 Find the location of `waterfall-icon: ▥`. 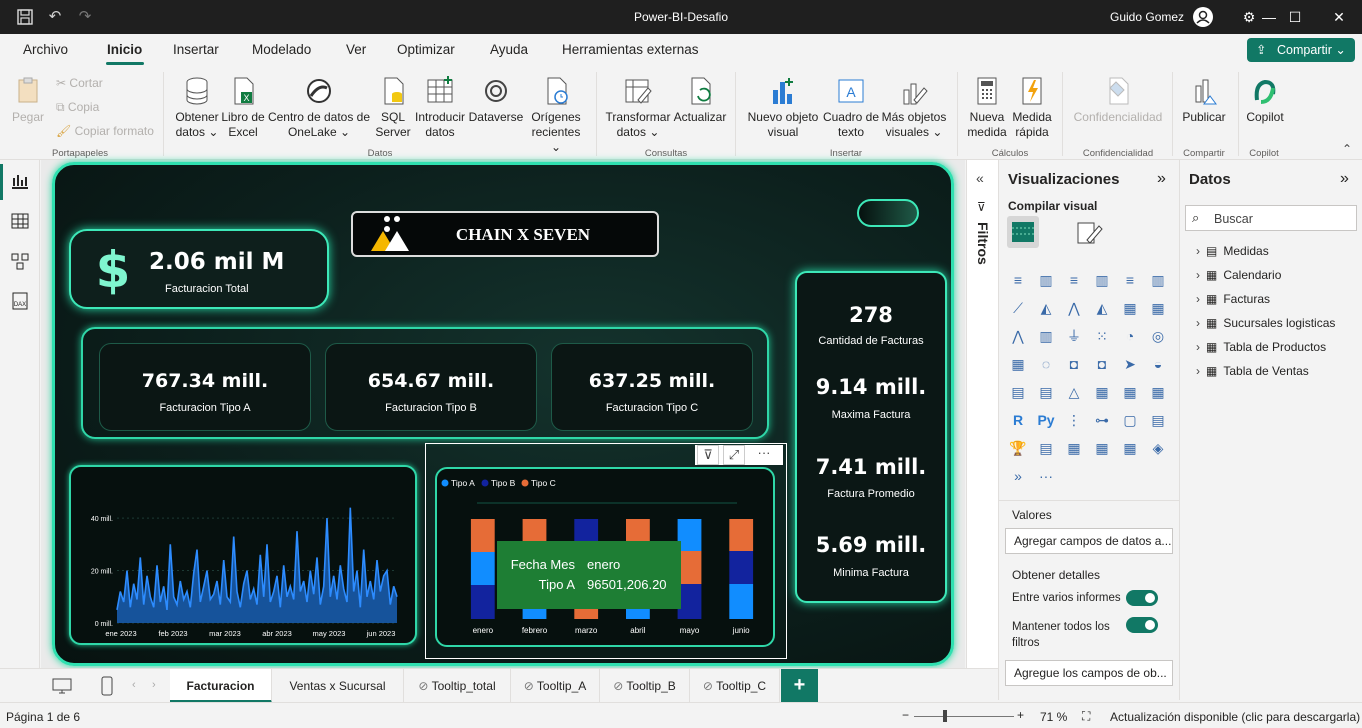

waterfall-icon: ▥ is located at coordinates (1046, 336).